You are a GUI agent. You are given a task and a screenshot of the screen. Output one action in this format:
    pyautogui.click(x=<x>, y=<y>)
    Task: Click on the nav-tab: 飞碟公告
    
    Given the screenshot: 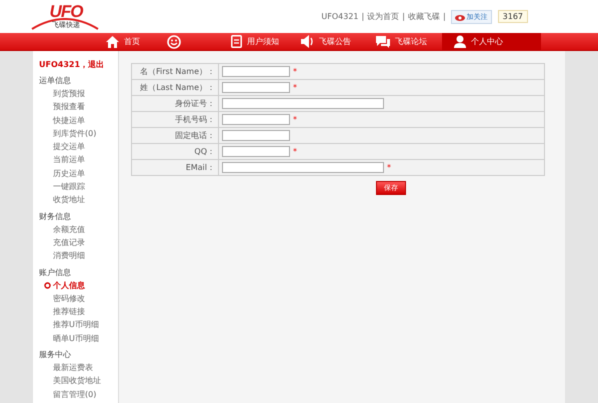 What is the action you would take?
    pyautogui.click(x=328, y=41)
    